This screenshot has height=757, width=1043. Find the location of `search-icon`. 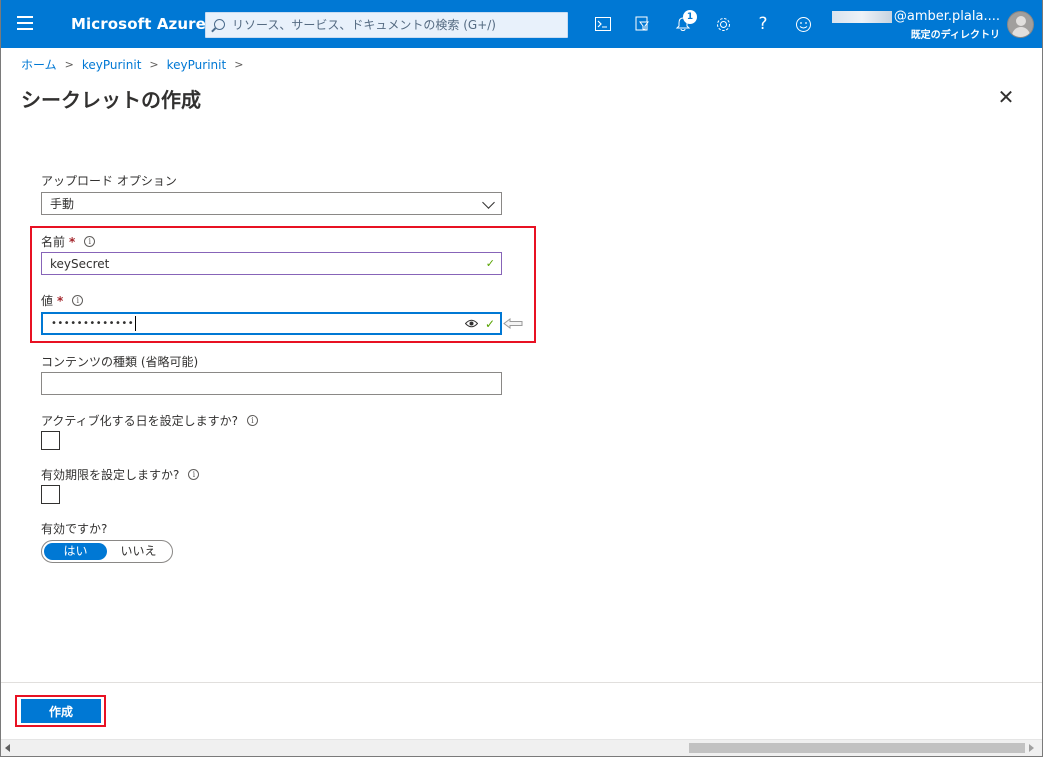

search-icon is located at coordinates (219, 24).